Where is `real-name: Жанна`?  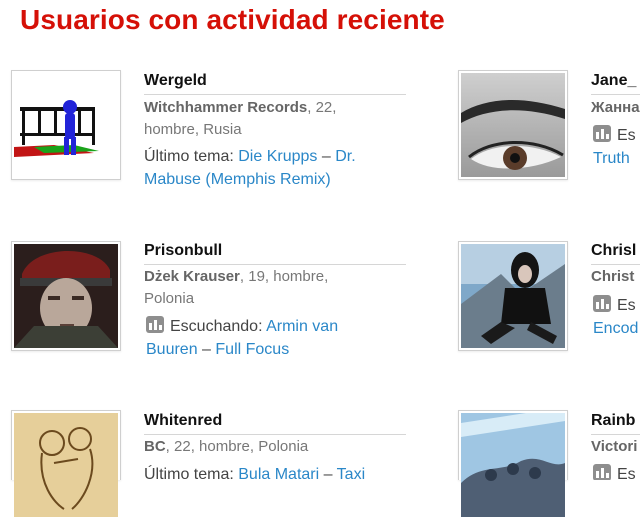 real-name: Жанна is located at coordinates (615, 107).